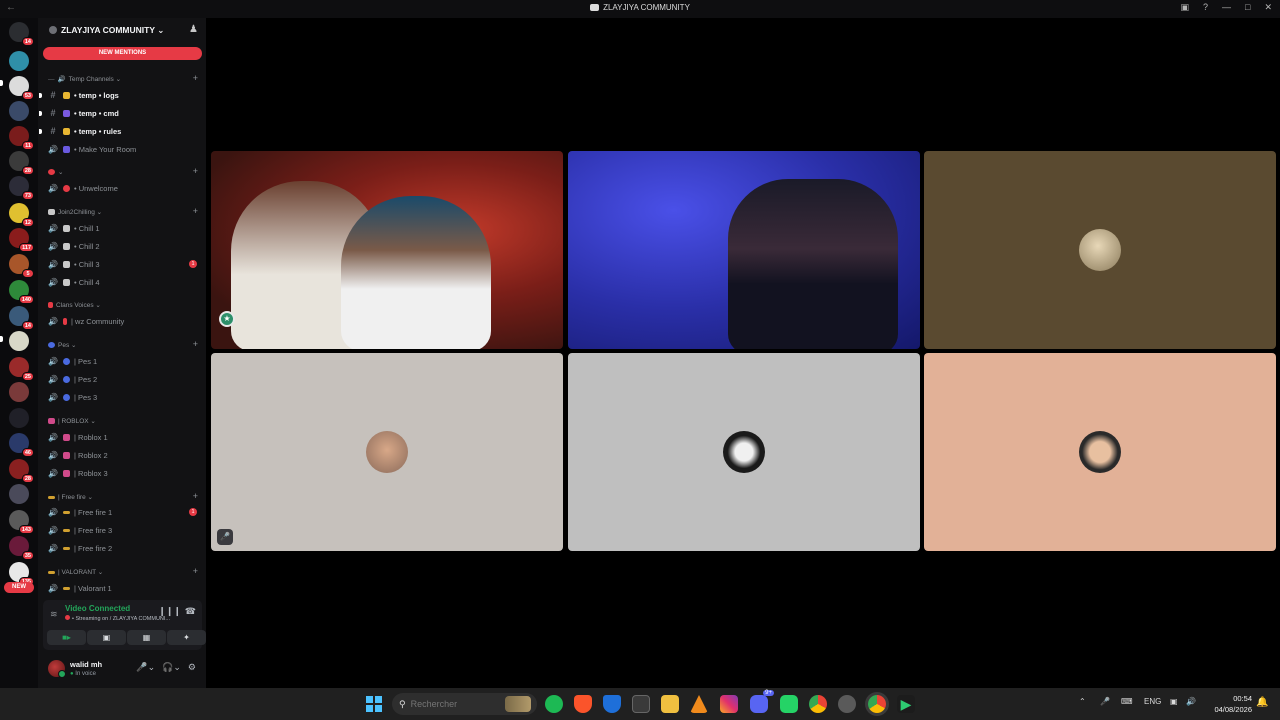 This screenshot has height=720, width=1280. What do you see at coordinates (1226, 7) in the screenshot?
I see `minimize-icon: —` at bounding box center [1226, 7].